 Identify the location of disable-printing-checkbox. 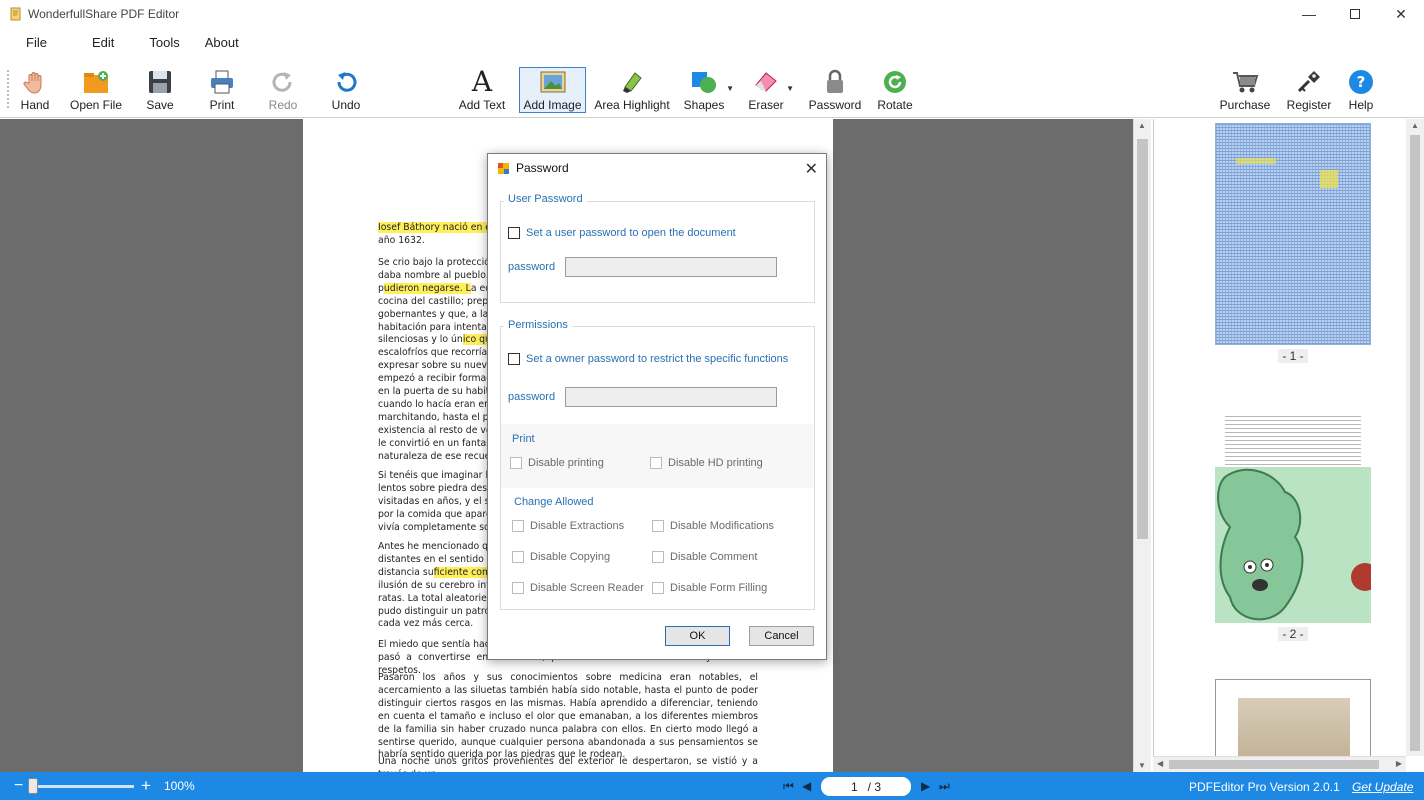
(516, 463).